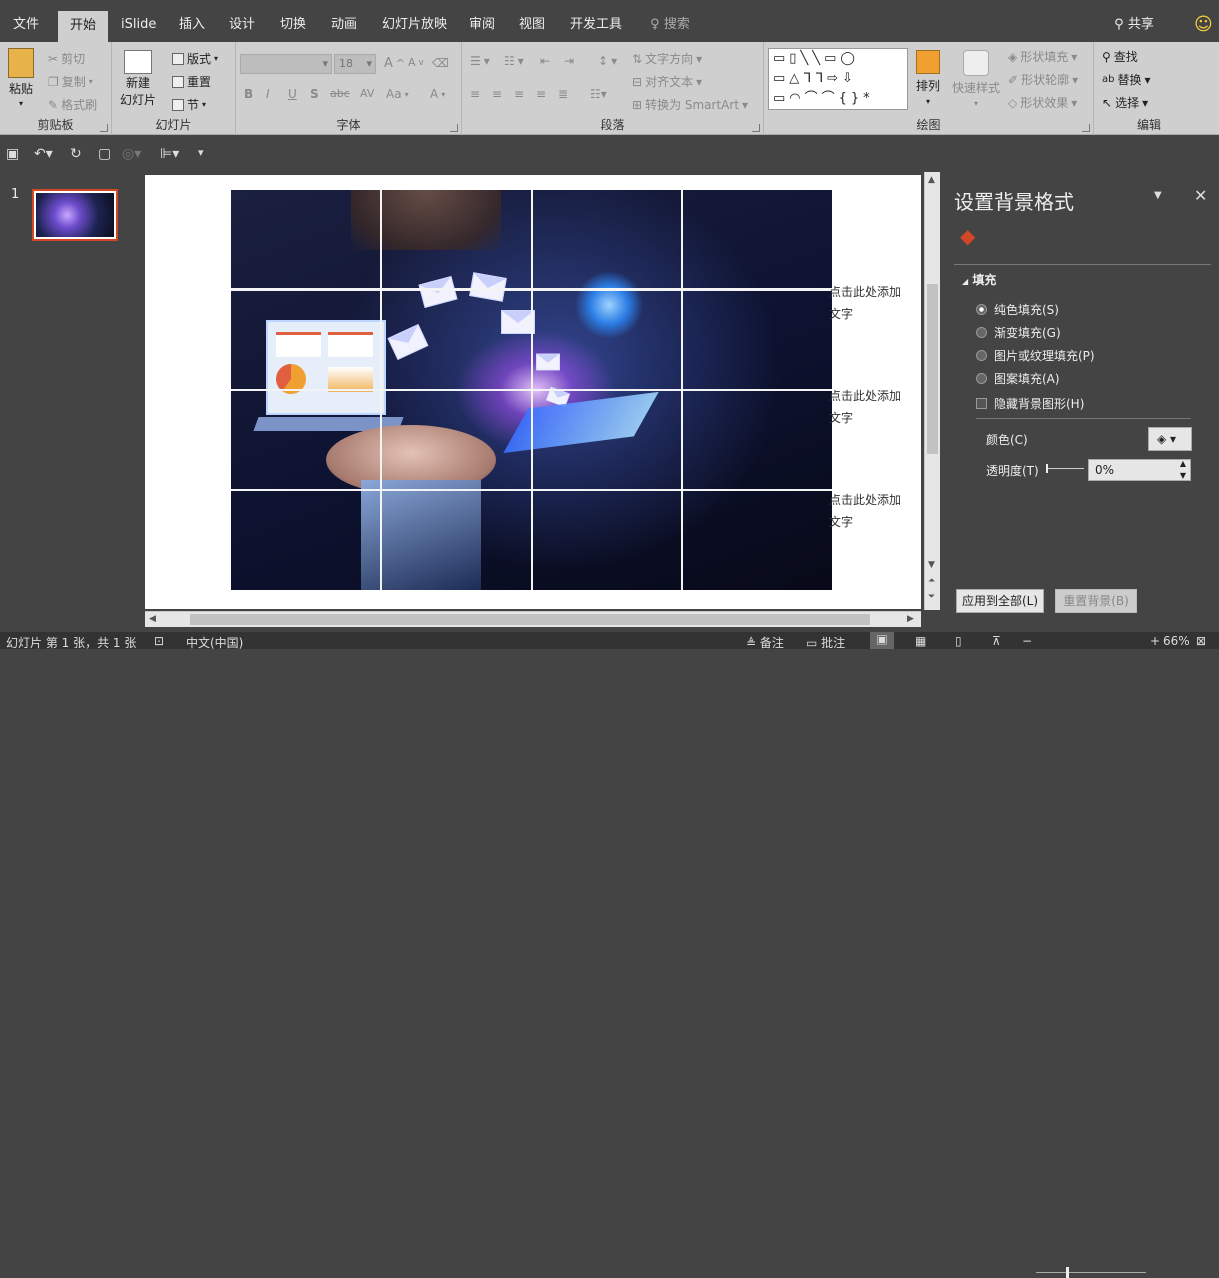  What do you see at coordinates (931, 565) in the screenshot?
I see `scroll-down-icon: ▼` at bounding box center [931, 565].